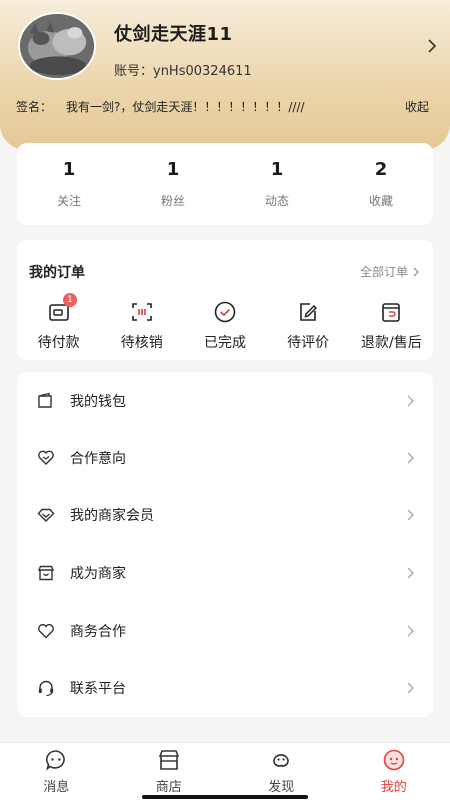 This screenshot has width=450, height=800. What do you see at coordinates (225, 572) in the screenshot?
I see `menu-item-become-merchant: 成为商家` at bounding box center [225, 572].